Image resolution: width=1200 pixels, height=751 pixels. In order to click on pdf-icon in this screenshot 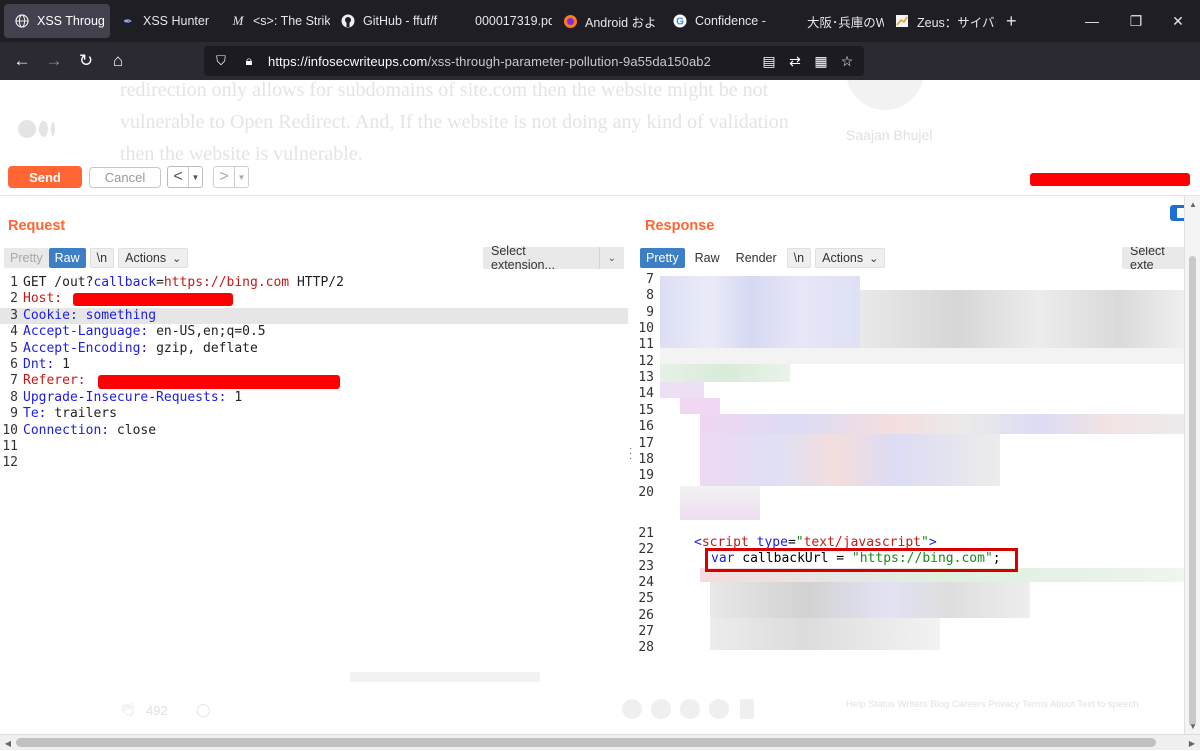, I will do `click(460, 21)`.